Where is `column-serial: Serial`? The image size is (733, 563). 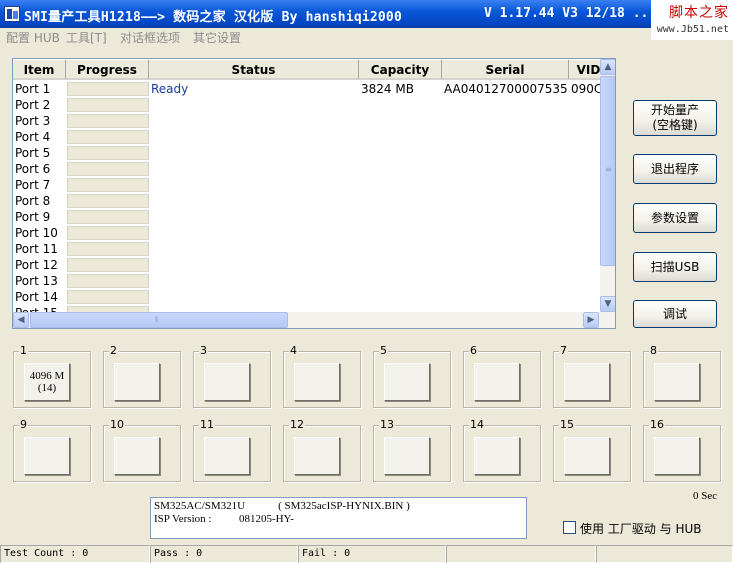
column-serial: Serial is located at coordinates (505, 70).